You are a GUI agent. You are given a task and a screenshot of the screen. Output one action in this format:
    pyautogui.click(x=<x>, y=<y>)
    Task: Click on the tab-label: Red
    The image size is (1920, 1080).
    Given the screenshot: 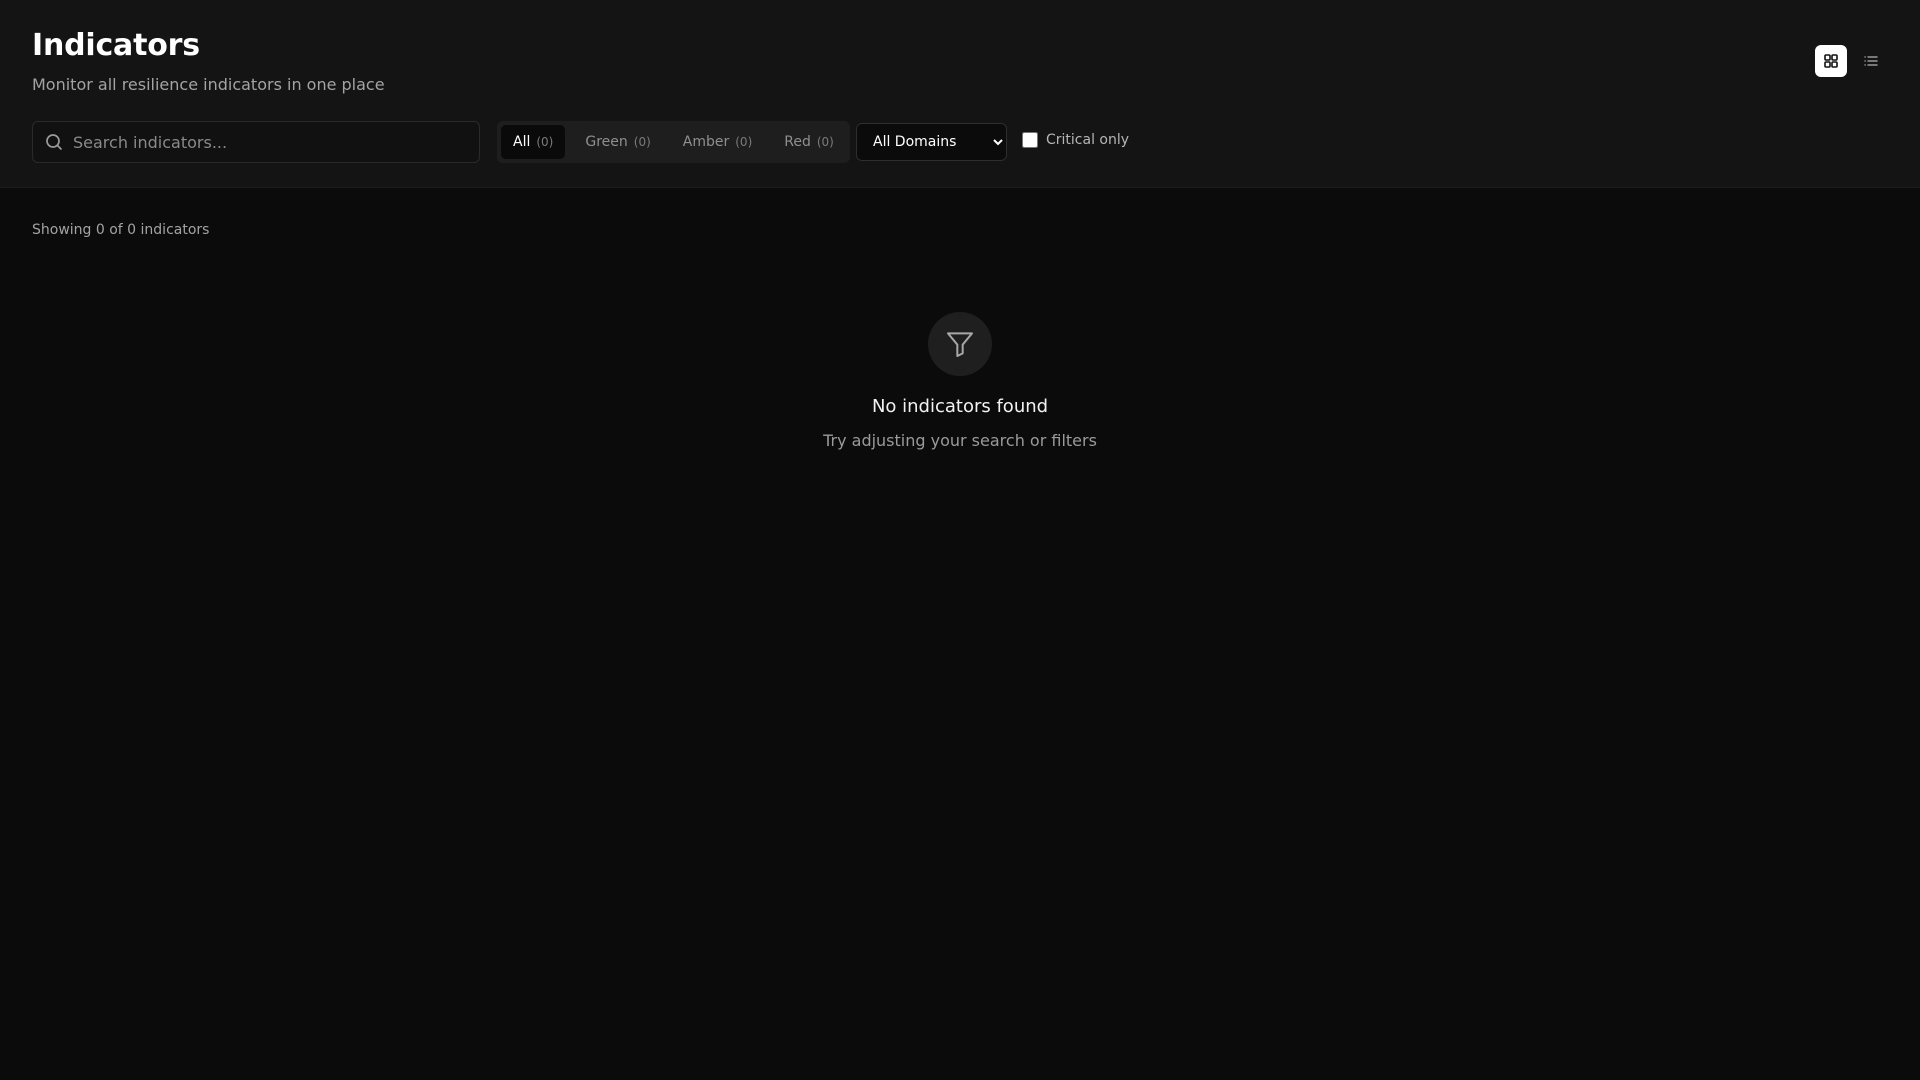 What is the action you would take?
    pyautogui.click(x=797, y=142)
    